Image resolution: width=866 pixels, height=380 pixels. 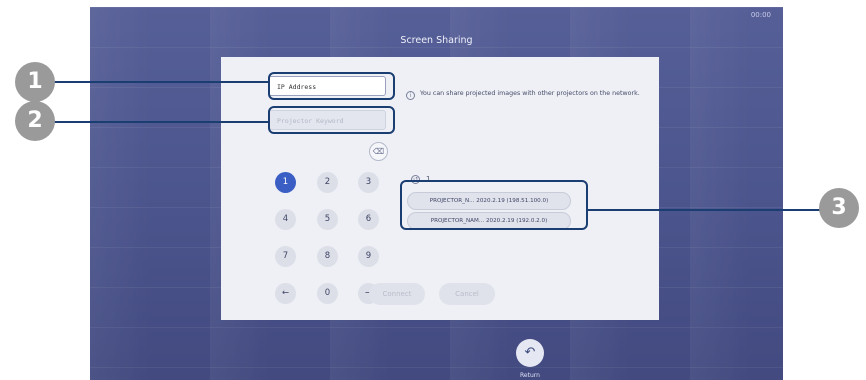 What do you see at coordinates (760, 15) in the screenshot?
I see `clock: 00:00` at bounding box center [760, 15].